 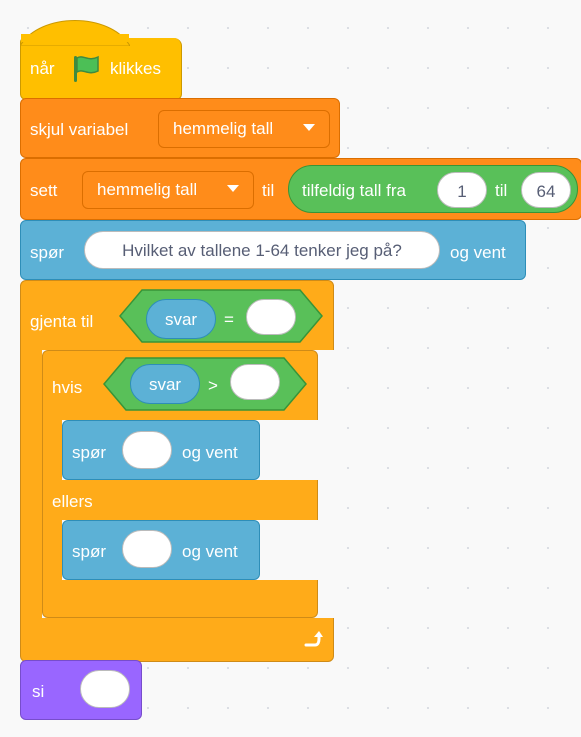 I want to click on random-from-value: 1, so click(x=462, y=191).